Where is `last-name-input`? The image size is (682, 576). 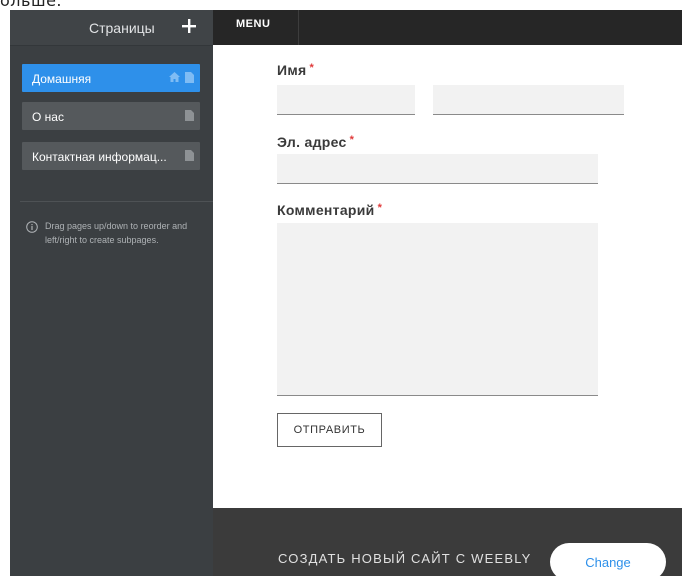
last-name-input is located at coordinates (528, 100).